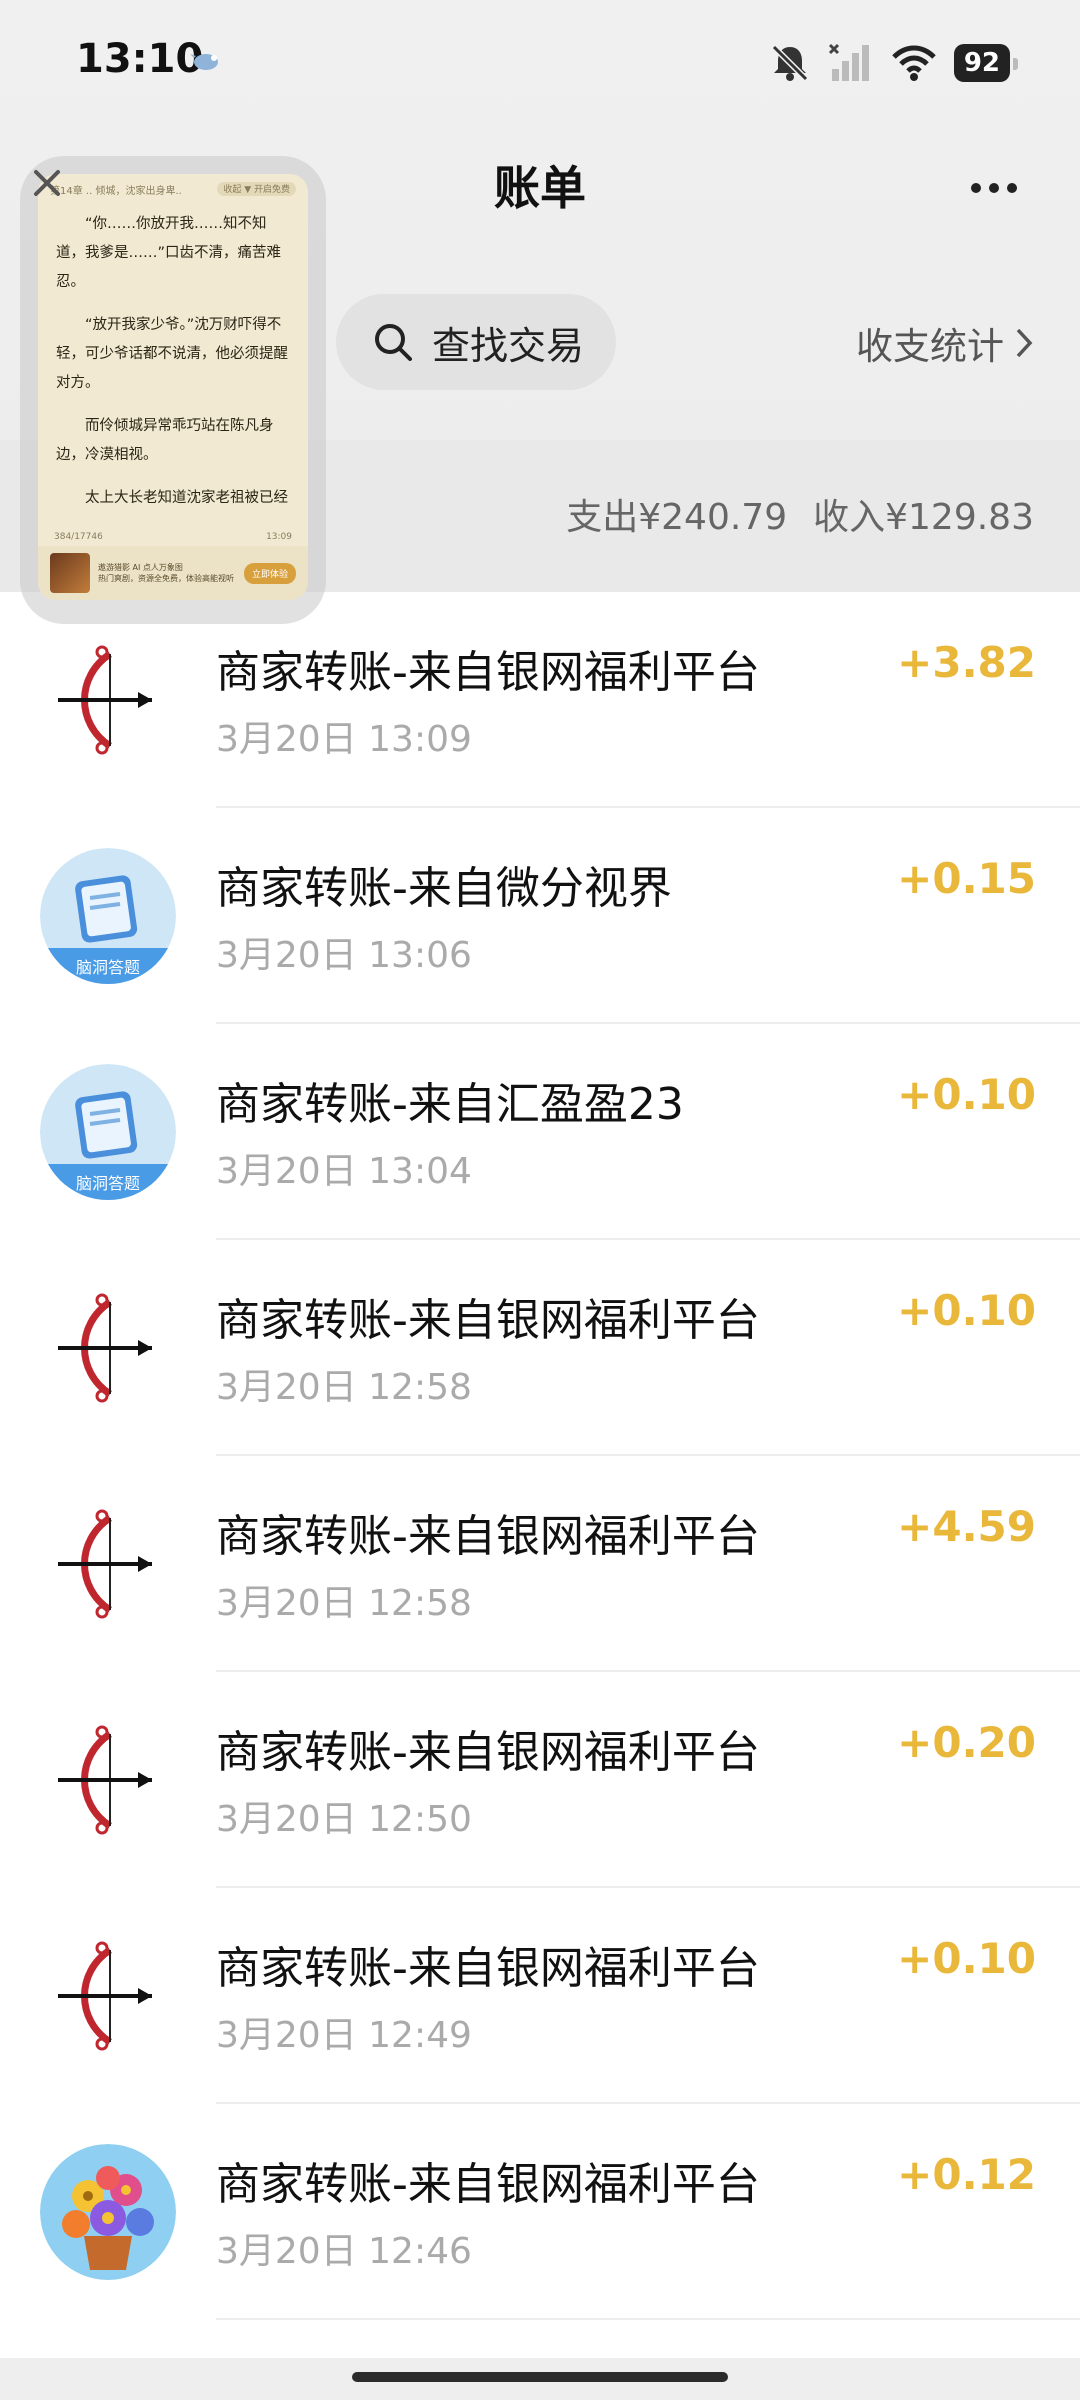 Image resolution: width=1080 pixels, height=2400 pixels. Describe the element at coordinates (914, 63) in the screenshot. I see `wifi-icon` at that location.